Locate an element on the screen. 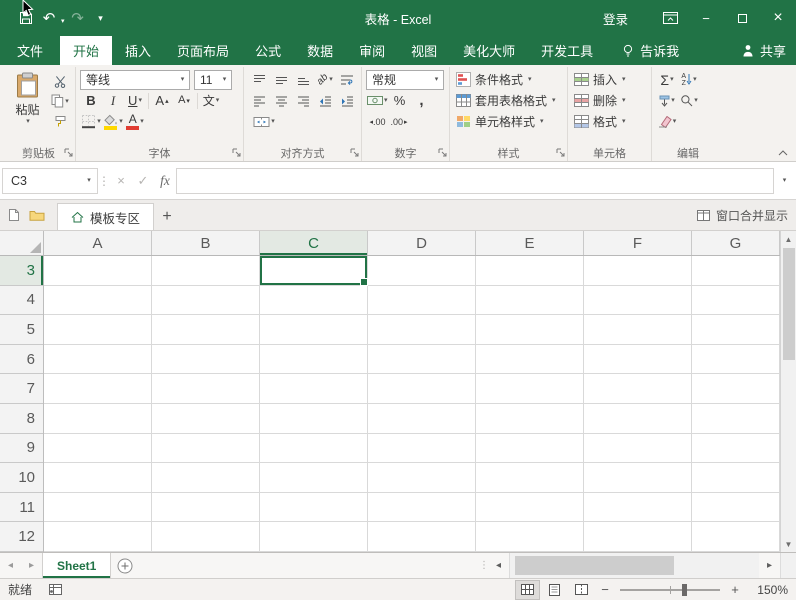  cell-C5 is located at coordinates (314, 330).